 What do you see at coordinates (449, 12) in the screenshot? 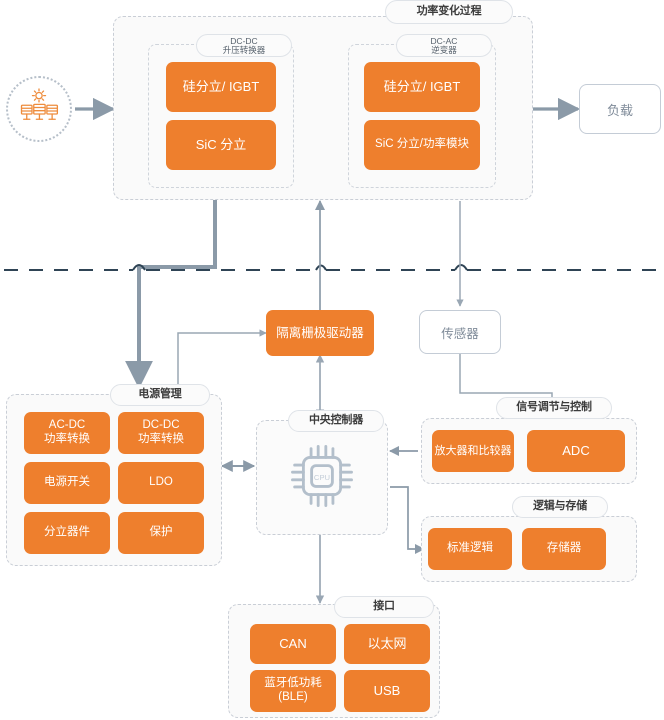
I see `power-stage-title: 功率变化过程` at bounding box center [449, 12].